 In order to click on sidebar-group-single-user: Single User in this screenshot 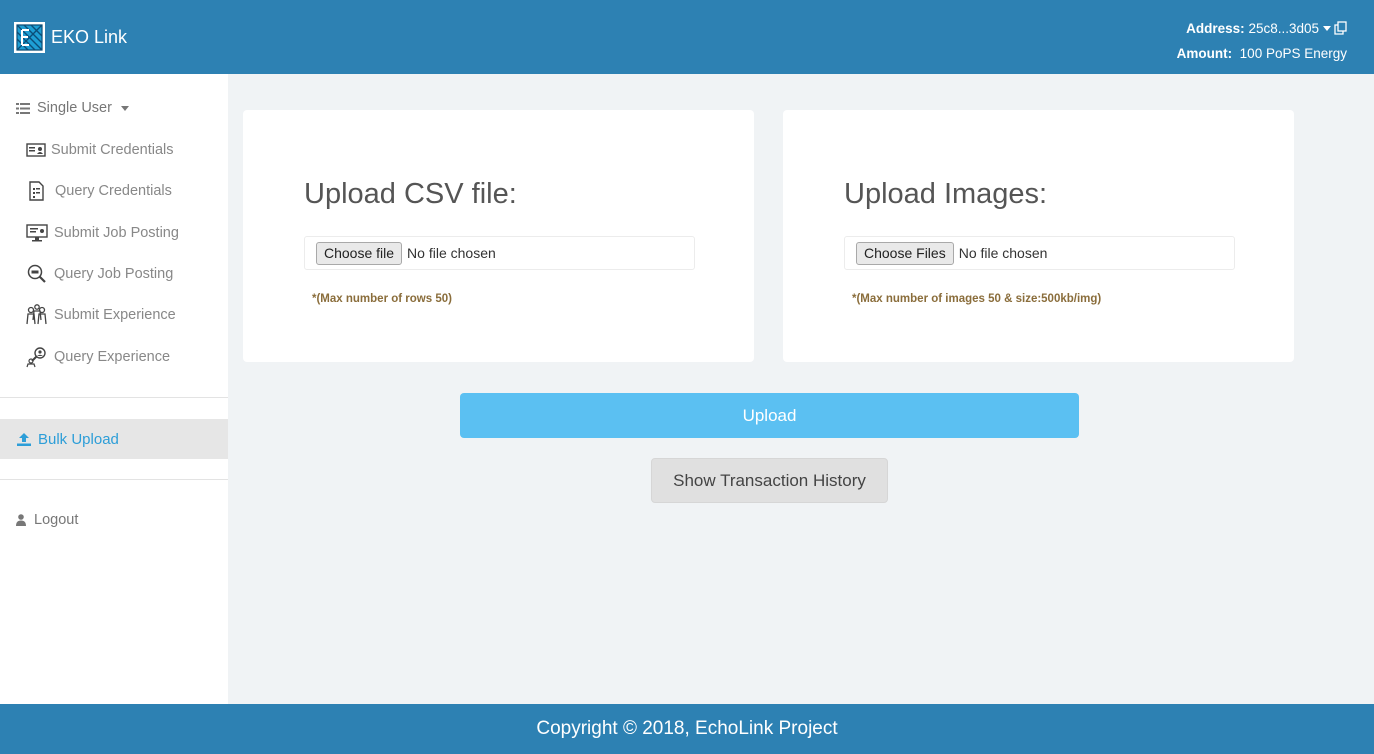, I will do `click(72, 108)`.